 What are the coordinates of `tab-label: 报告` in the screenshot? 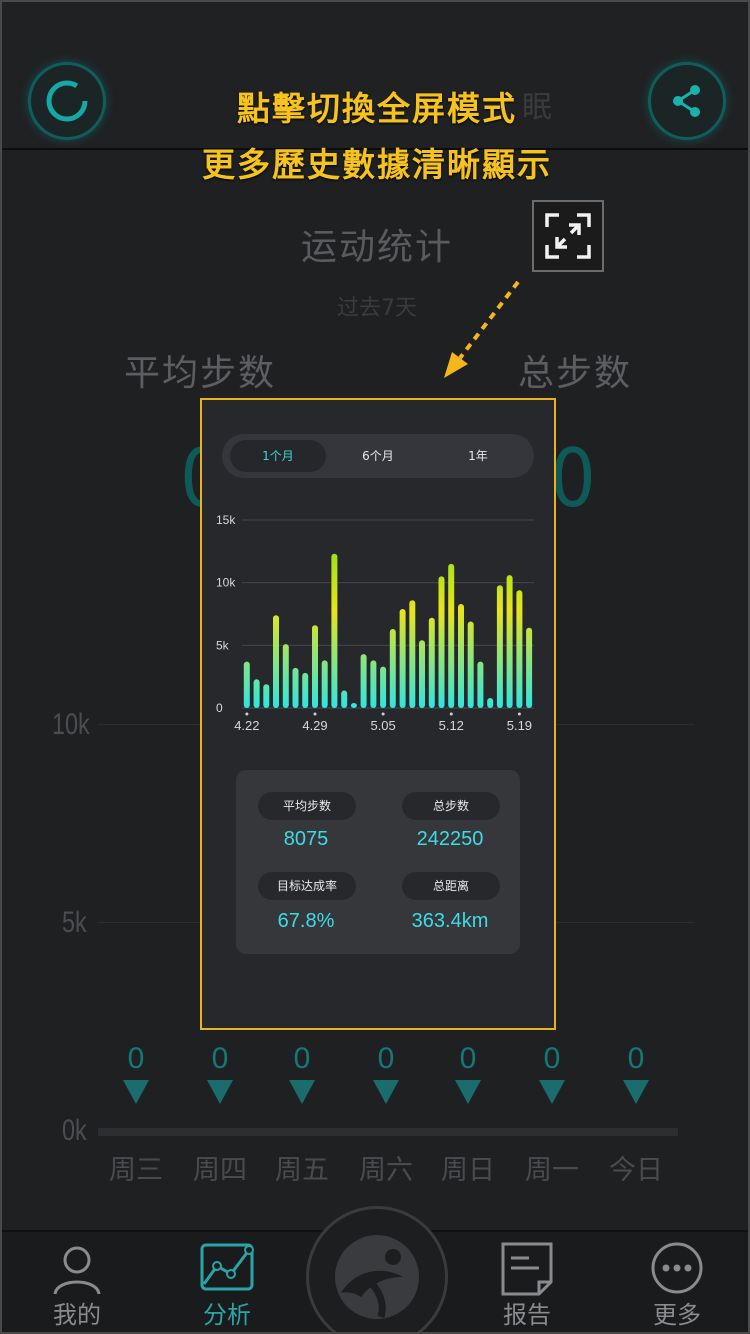 It's located at (527, 1315).